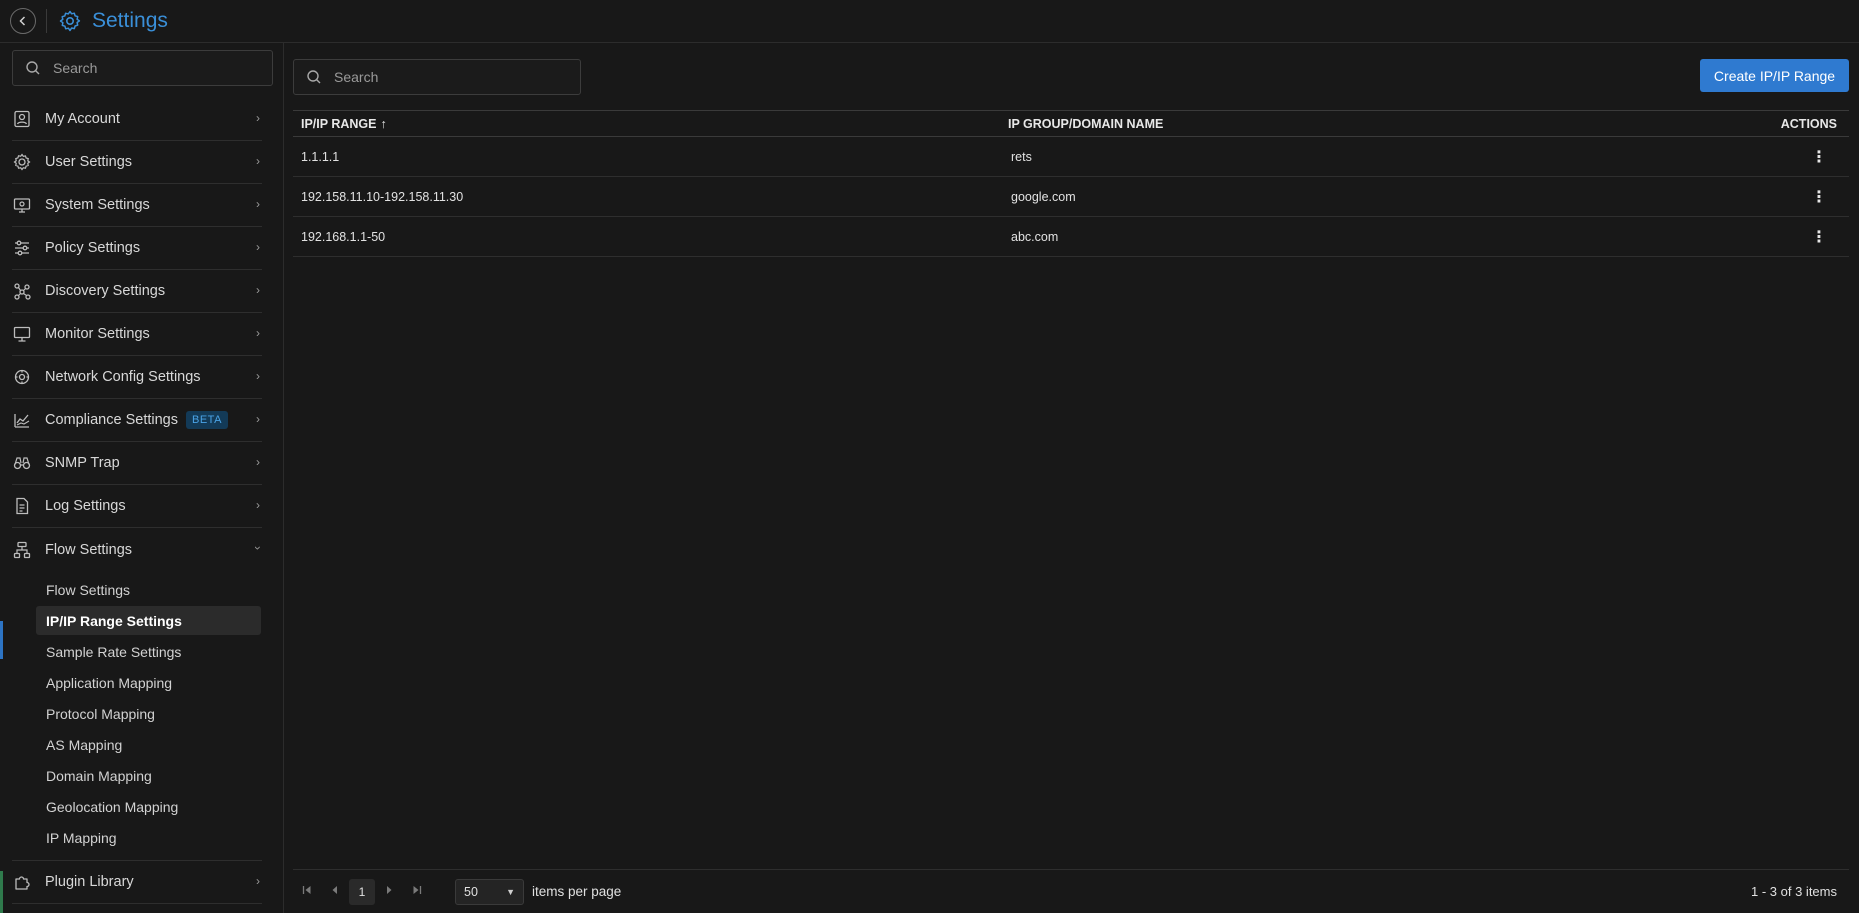 This screenshot has height=913, width=1859. I want to click on sidebar-item-label: Monitor Settings, so click(97, 334).